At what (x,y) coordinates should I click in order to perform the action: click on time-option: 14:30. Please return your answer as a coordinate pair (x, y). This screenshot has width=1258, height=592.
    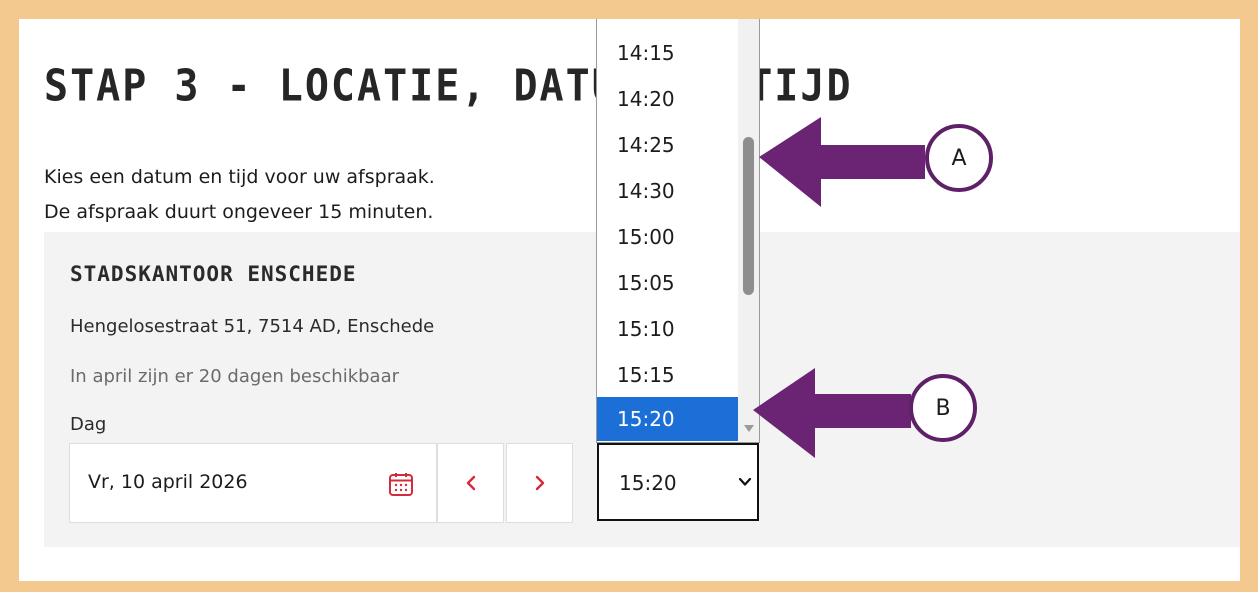
    Looking at the image, I should click on (667, 191).